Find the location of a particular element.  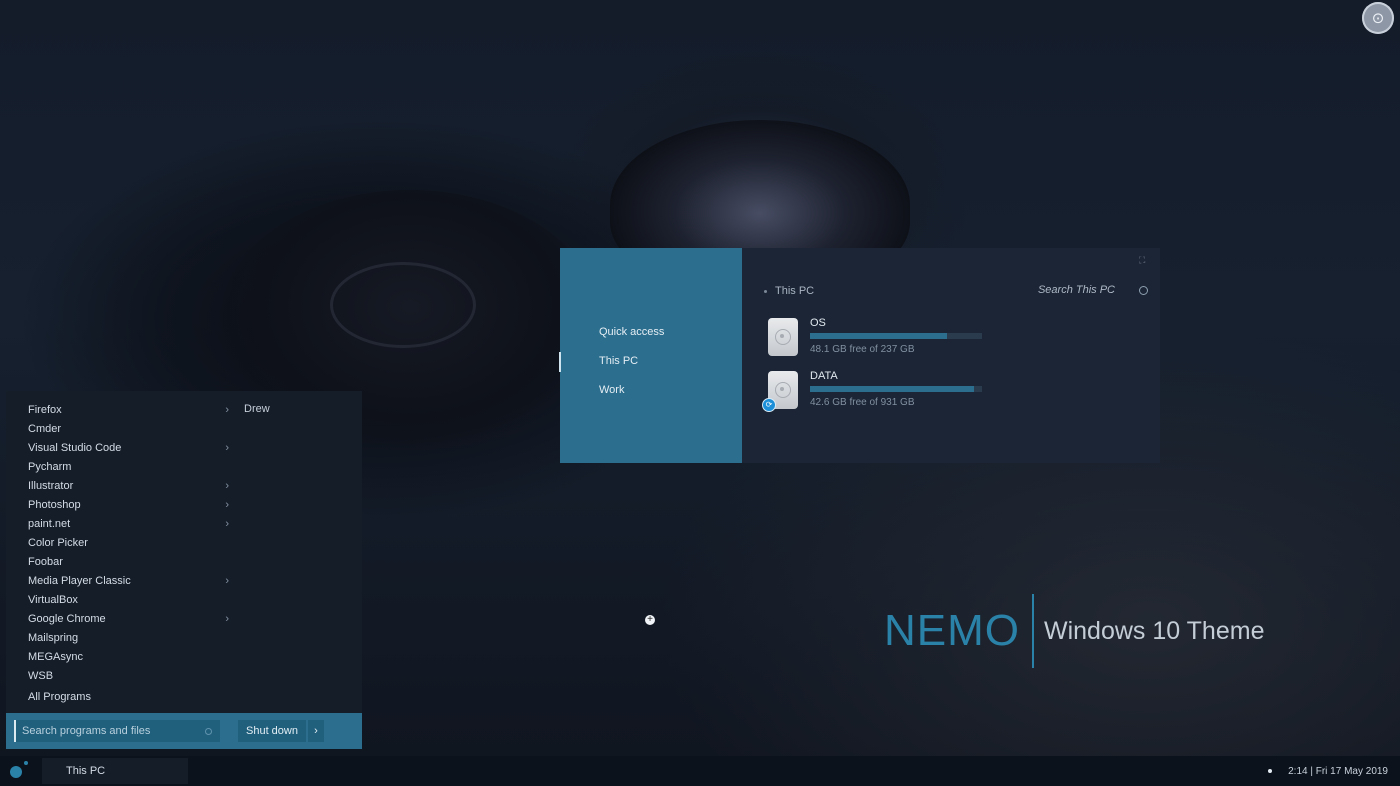

notification-dot-icon is located at coordinates (1270, 771).